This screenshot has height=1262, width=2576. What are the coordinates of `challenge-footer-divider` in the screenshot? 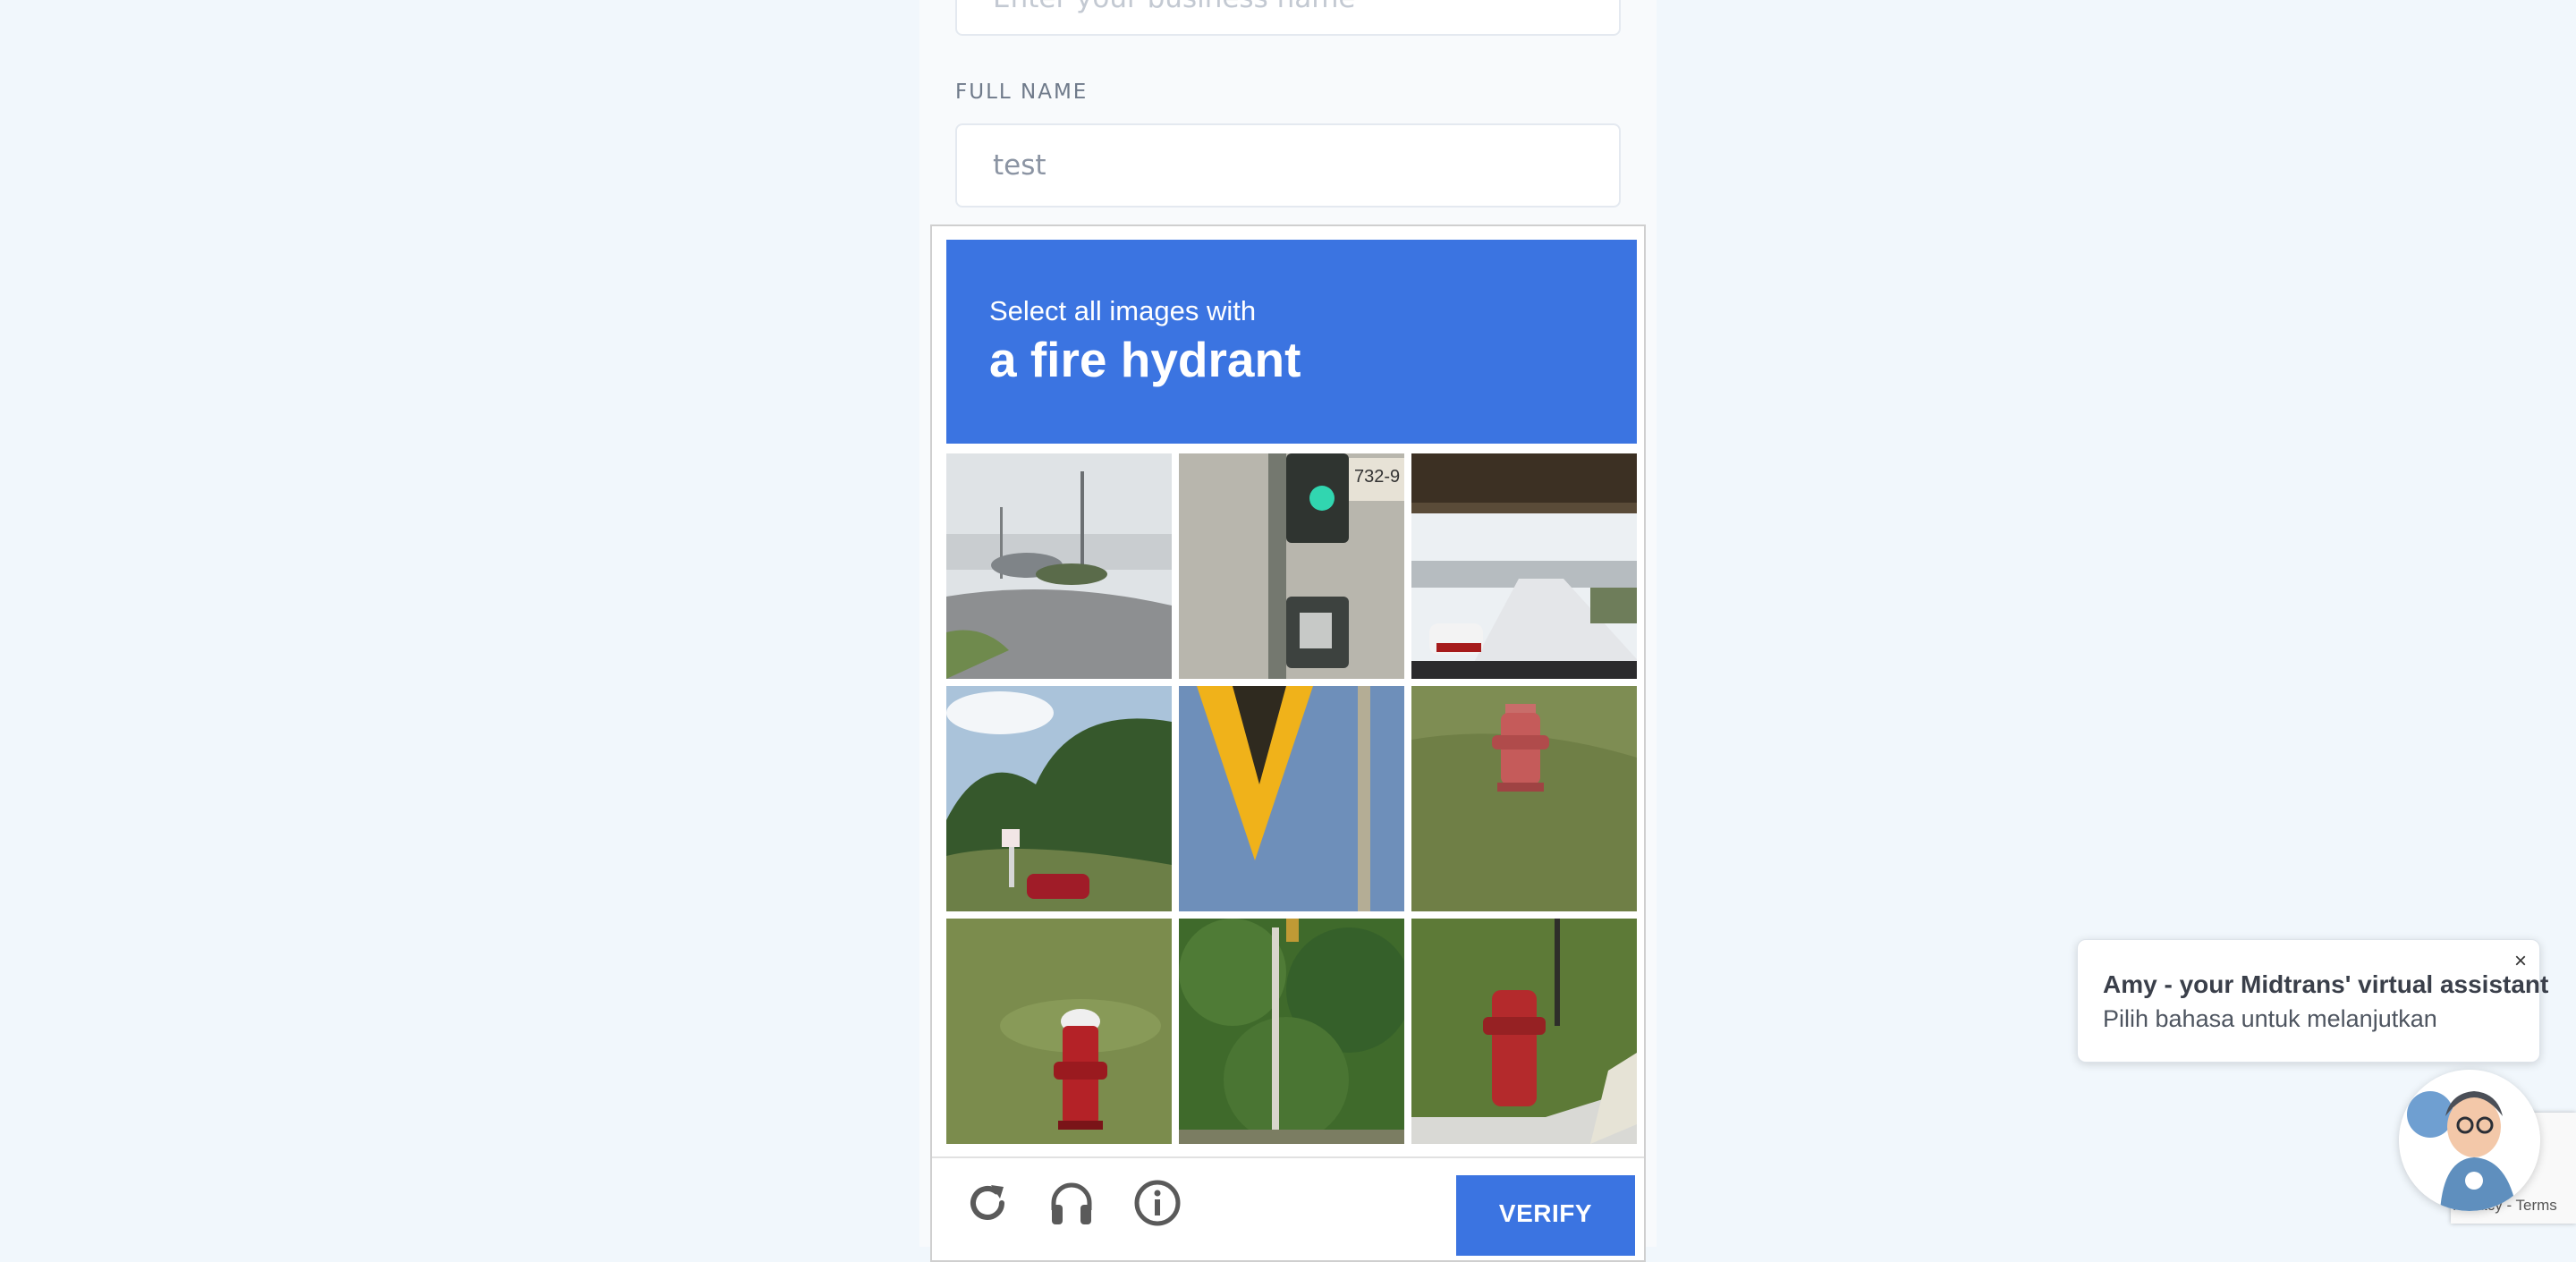 It's located at (1288, 1157).